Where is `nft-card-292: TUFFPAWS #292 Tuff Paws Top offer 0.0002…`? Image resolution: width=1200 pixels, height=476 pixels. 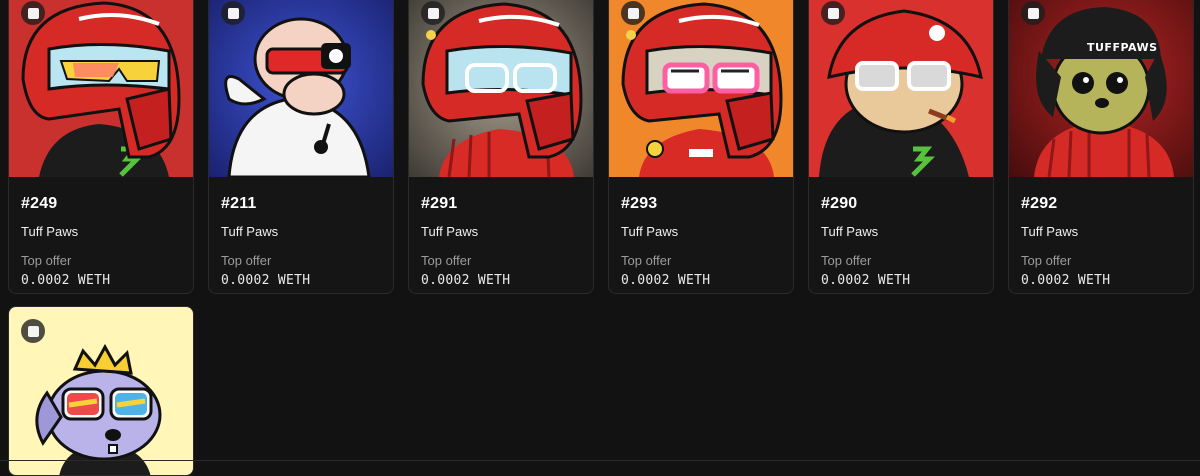
nft-card-292: TUFFPAWS #292 Tuff Paws Top offer 0.0002… is located at coordinates (1101, 147).